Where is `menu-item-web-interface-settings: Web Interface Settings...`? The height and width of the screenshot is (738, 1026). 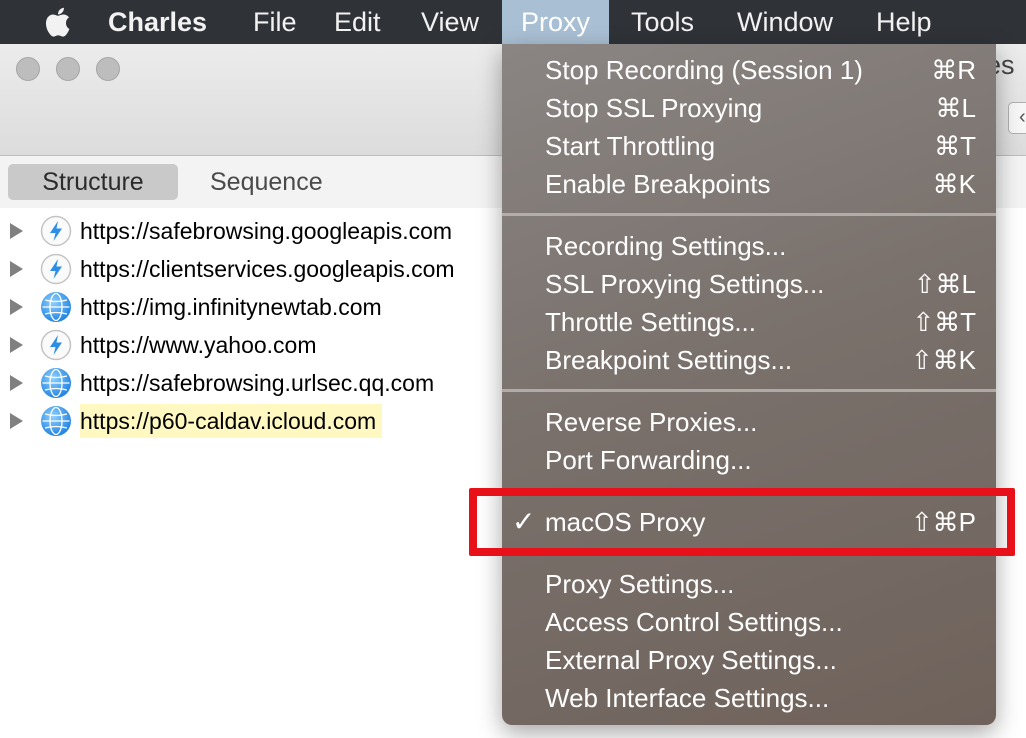
menu-item-web-interface-settings: Web Interface Settings... is located at coordinates (749, 698).